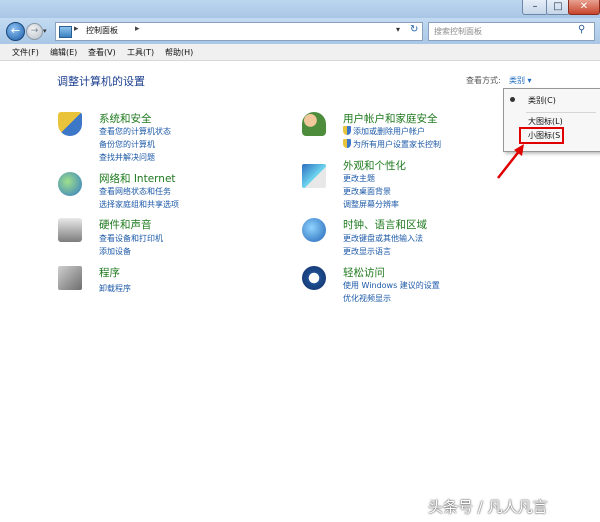 The width and height of the screenshot is (600, 522). What do you see at coordinates (314, 124) in the screenshot?
I see `user-accounts-icon` at bounding box center [314, 124].